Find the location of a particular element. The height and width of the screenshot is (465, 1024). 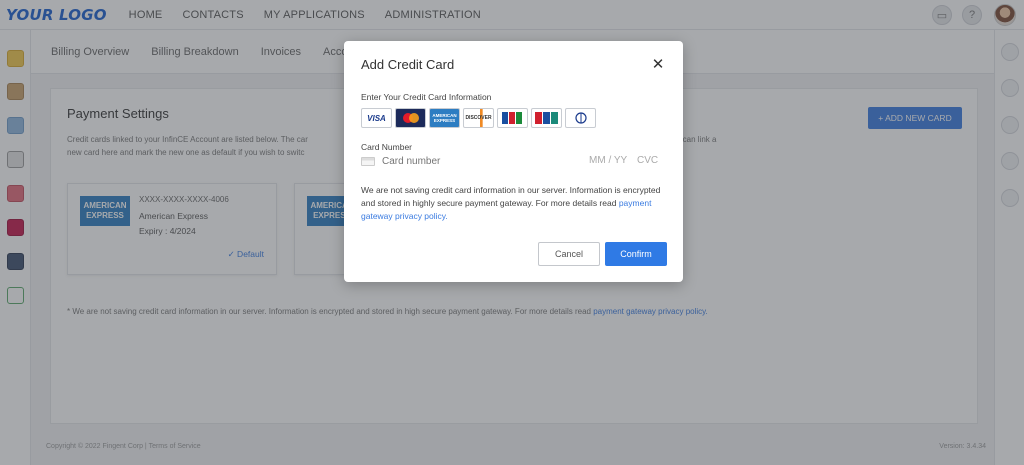

unionpay-logo is located at coordinates (546, 118).